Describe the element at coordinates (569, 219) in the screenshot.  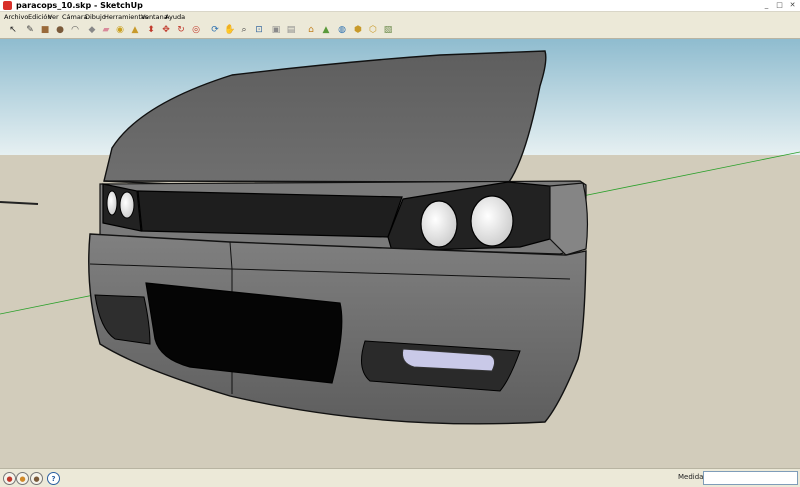
I see `right-fender` at that location.